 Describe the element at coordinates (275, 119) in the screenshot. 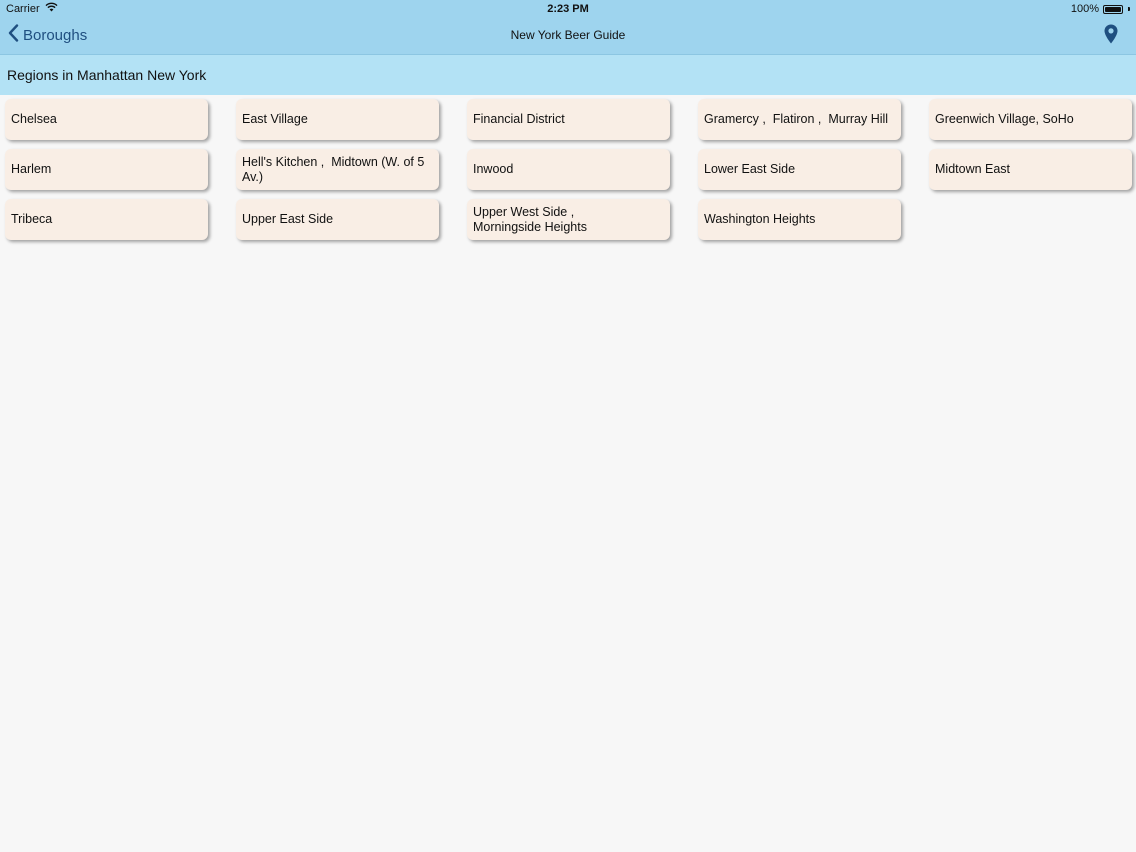

I see `region-label: East Village` at that location.